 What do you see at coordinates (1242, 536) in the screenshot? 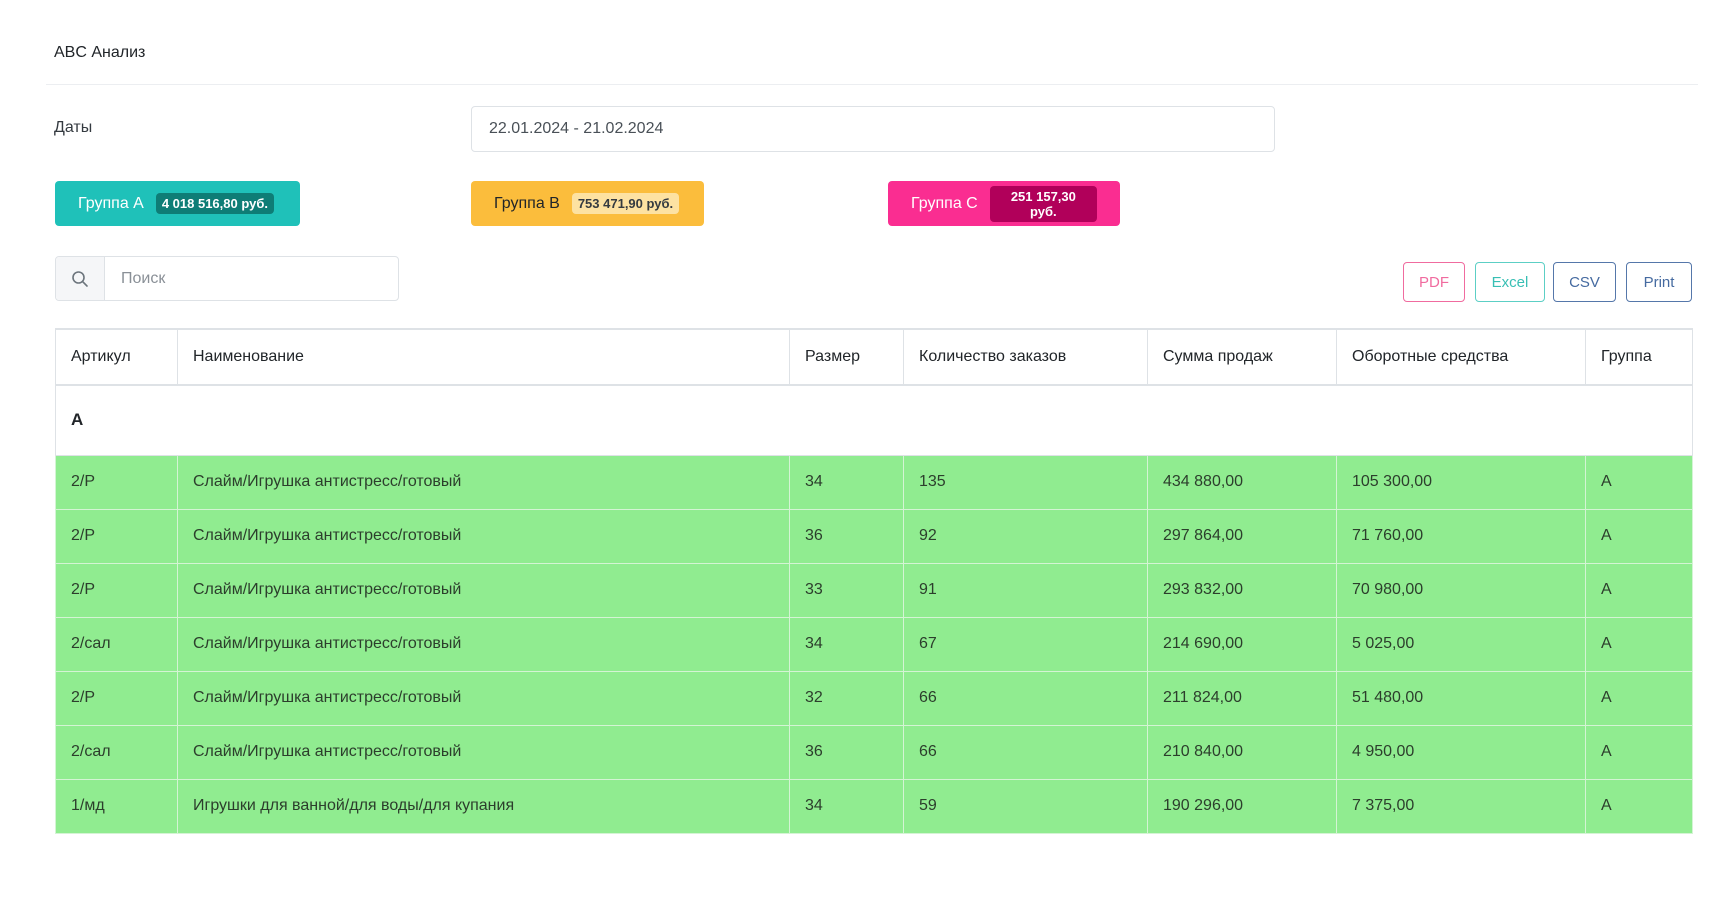
I see `cell-sales: 297 864,00` at bounding box center [1242, 536].